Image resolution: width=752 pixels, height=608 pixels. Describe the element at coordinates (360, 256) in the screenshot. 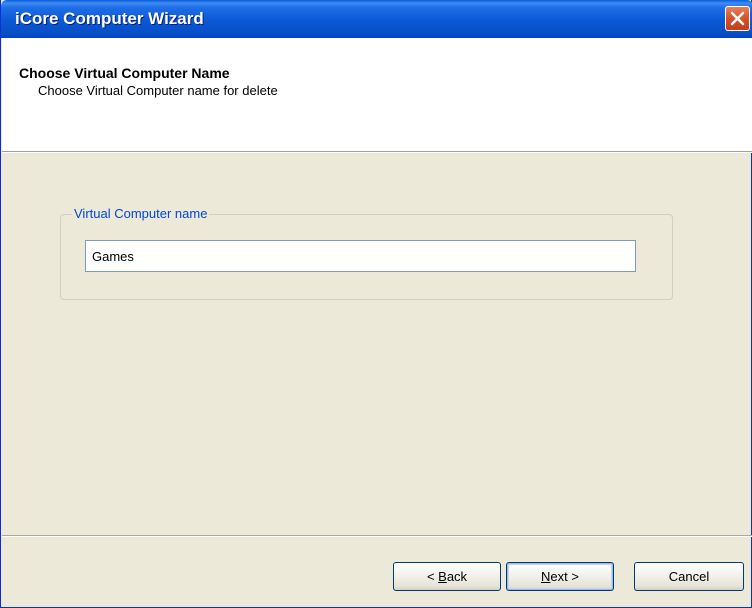

I see `virtual-computer-name-input` at that location.